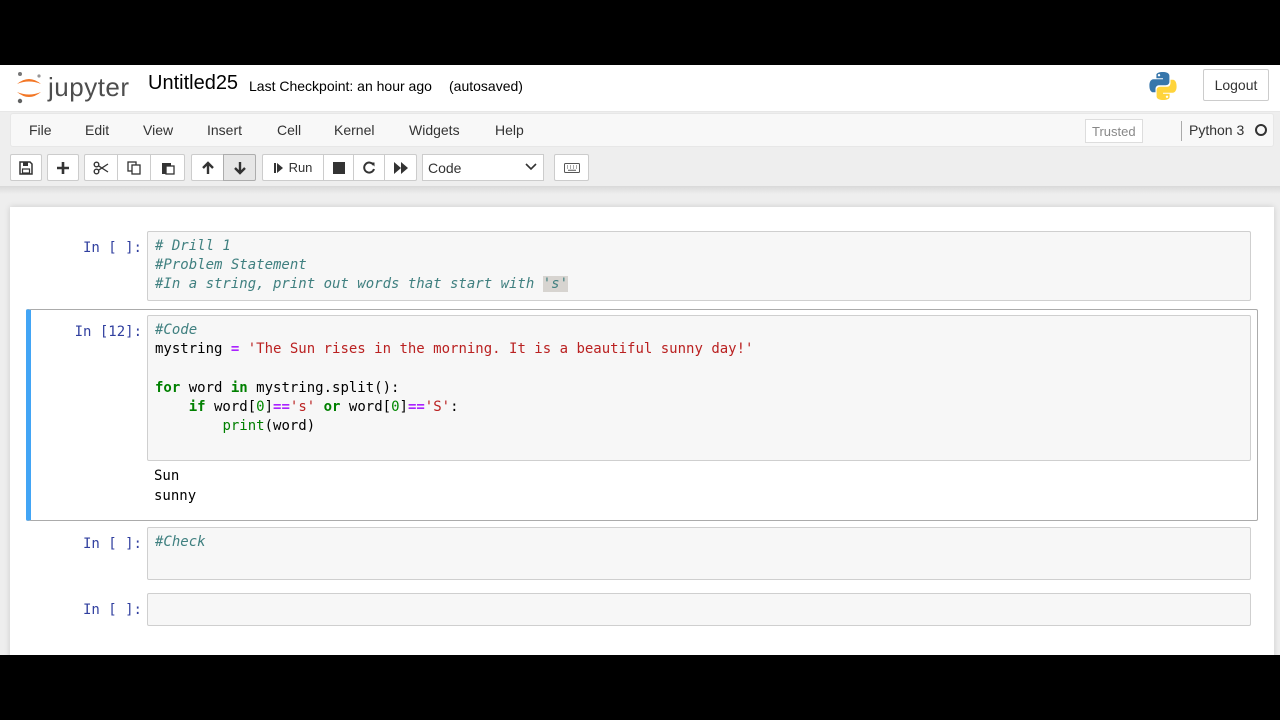 The image size is (1280, 720). I want to click on save-icon, so click(26, 167).